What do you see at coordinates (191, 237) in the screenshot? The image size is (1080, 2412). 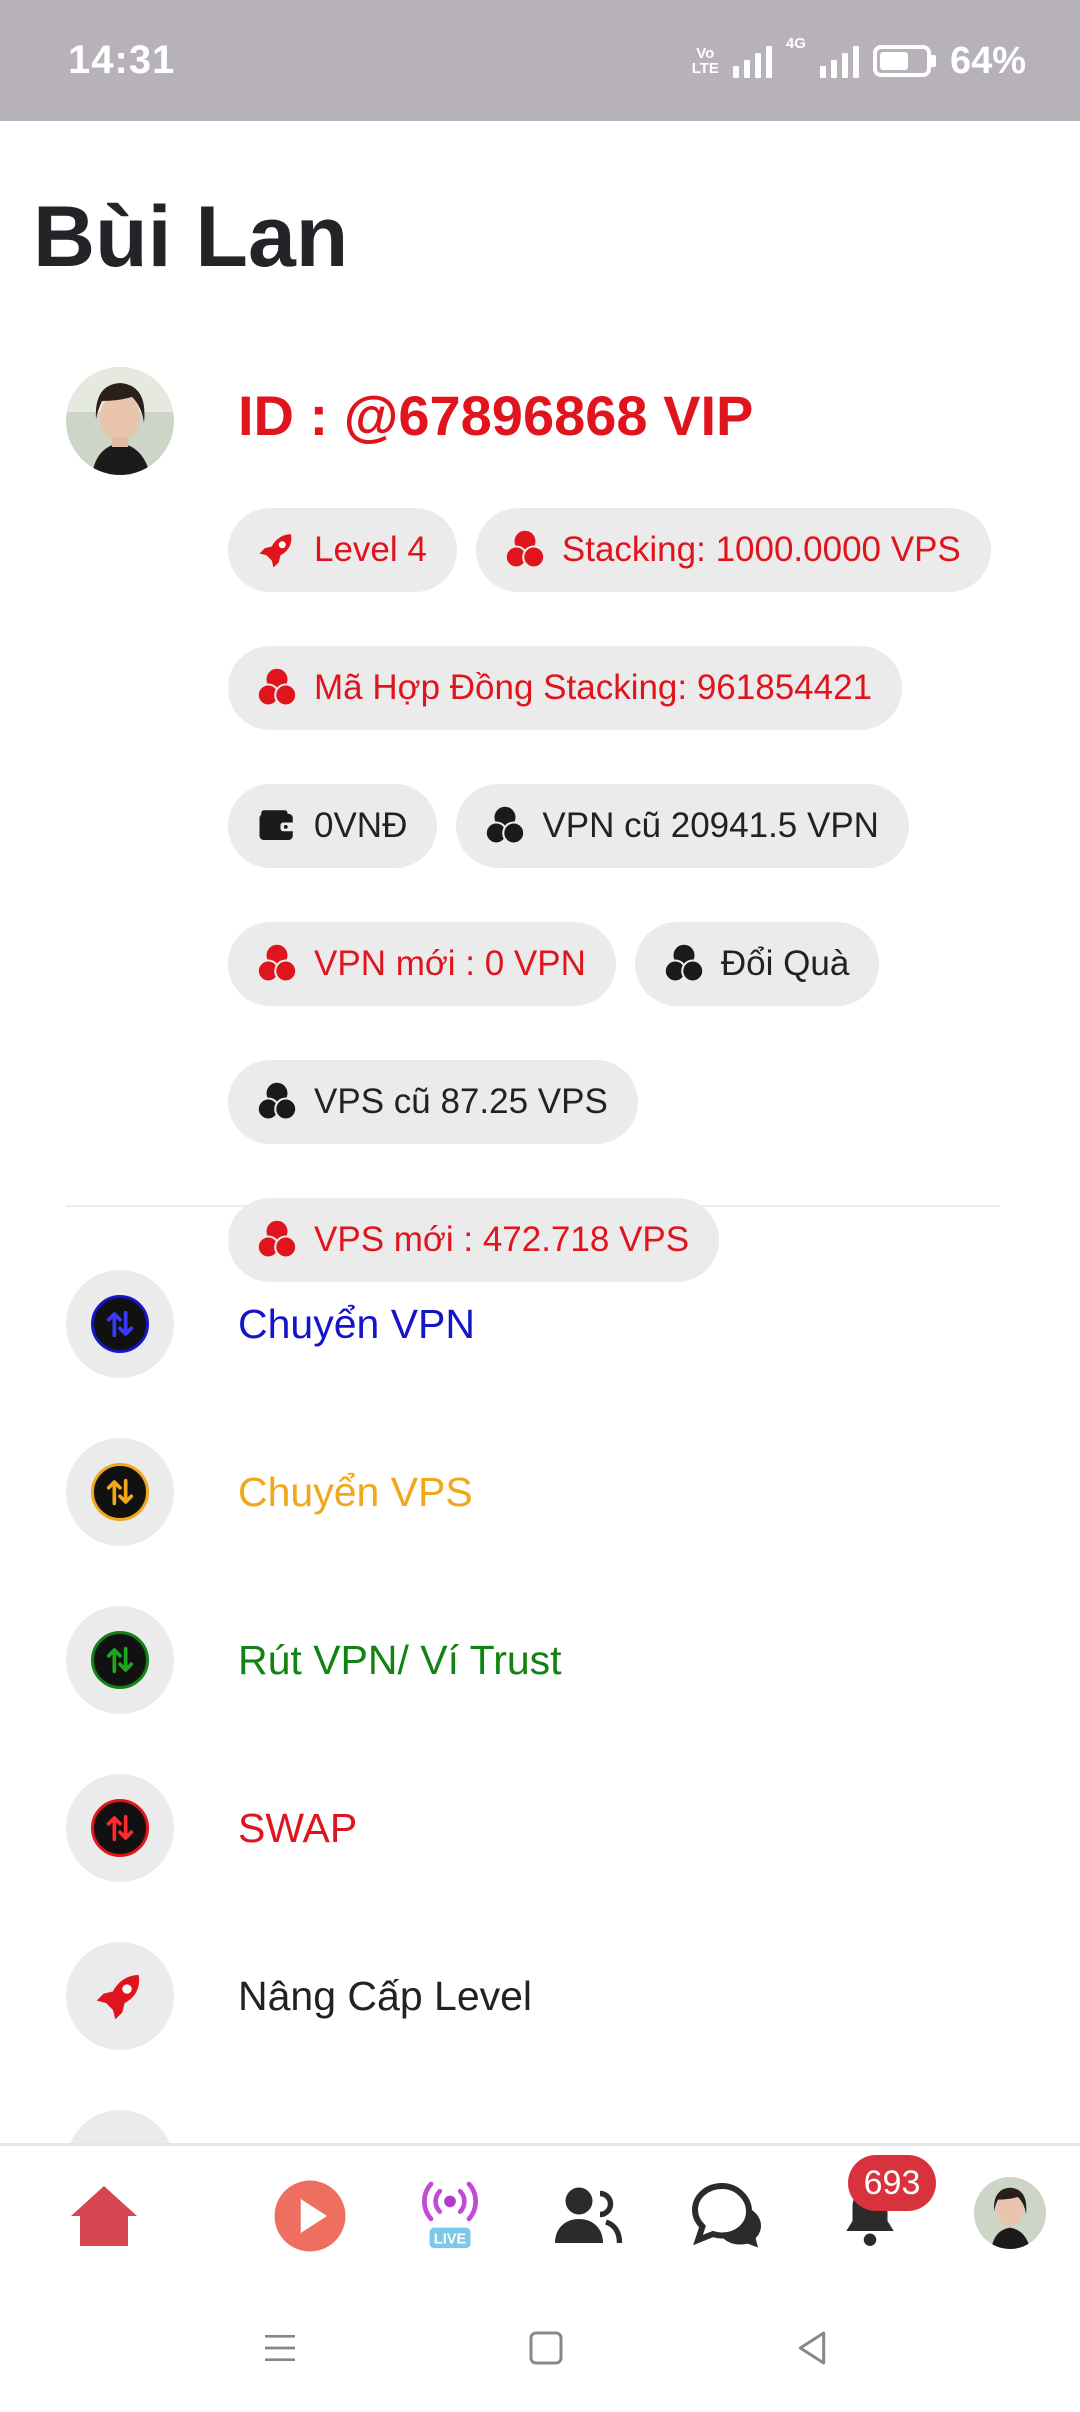 I see `page-title: Bùi Lan` at bounding box center [191, 237].